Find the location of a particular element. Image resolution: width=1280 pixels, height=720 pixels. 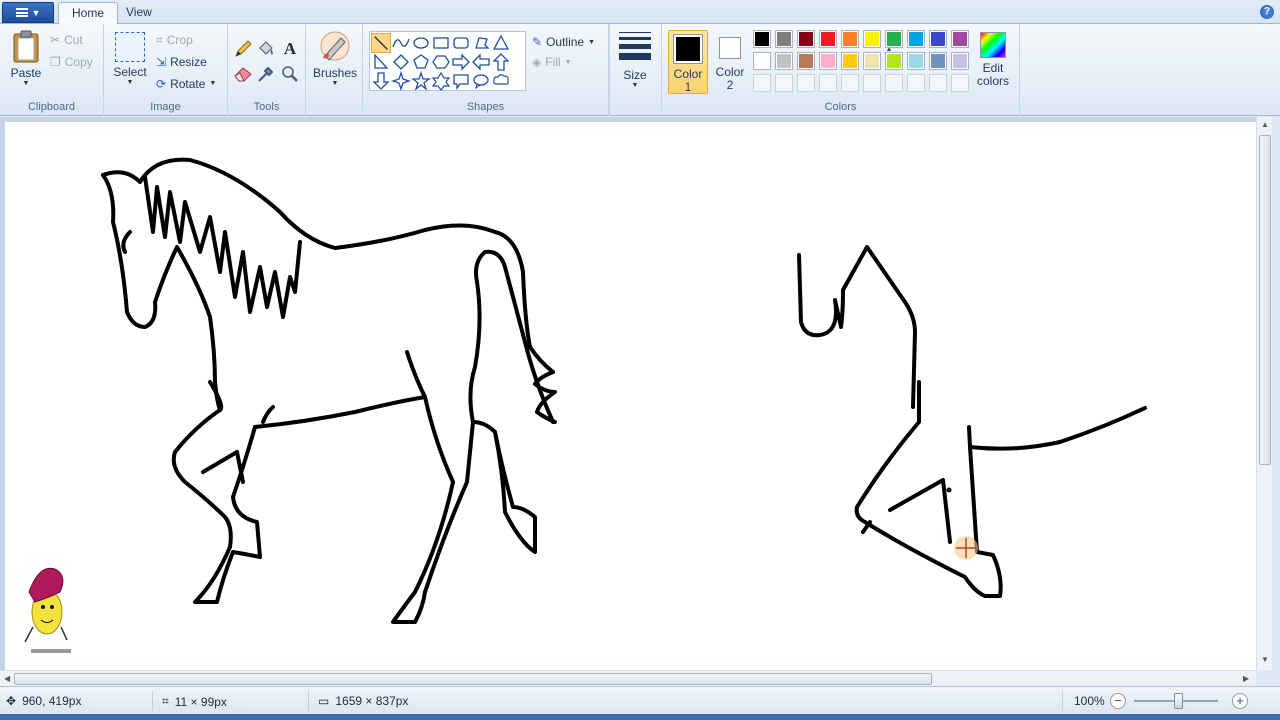

text-icon: A is located at coordinates (290, 49).